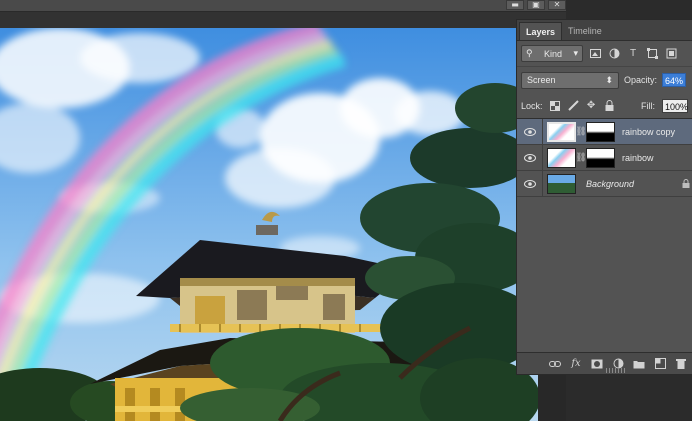 This screenshot has width=692, height=421. What do you see at coordinates (638, 157) in the screenshot?
I see `layer-name: rainbow` at bounding box center [638, 157].